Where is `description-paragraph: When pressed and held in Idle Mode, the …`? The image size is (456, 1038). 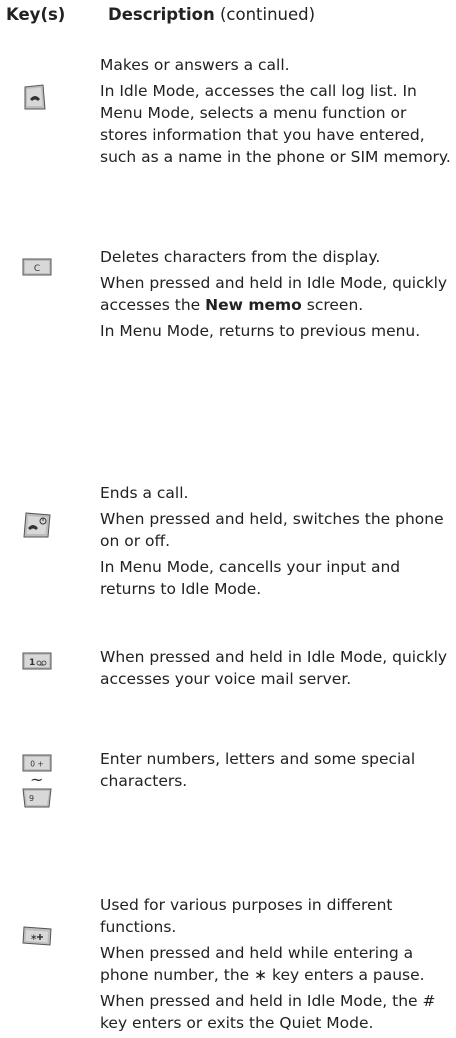 description-paragraph: When pressed and held in Idle Mode, the … is located at coordinates (268, 1012).